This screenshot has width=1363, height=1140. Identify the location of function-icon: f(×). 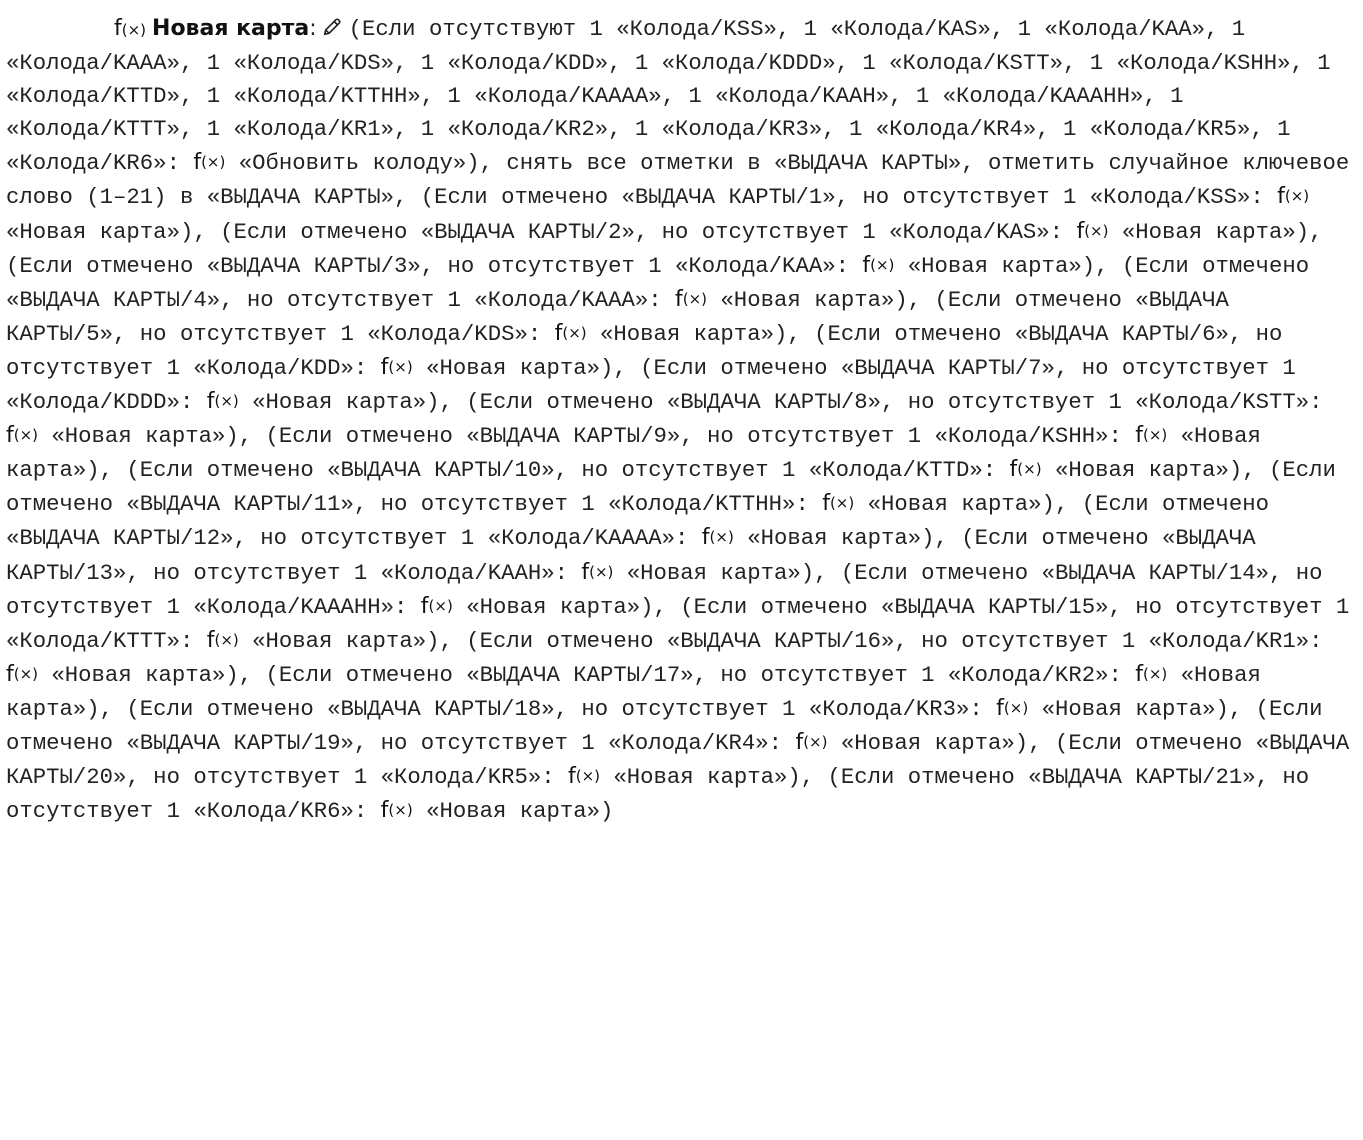
(130, 28).